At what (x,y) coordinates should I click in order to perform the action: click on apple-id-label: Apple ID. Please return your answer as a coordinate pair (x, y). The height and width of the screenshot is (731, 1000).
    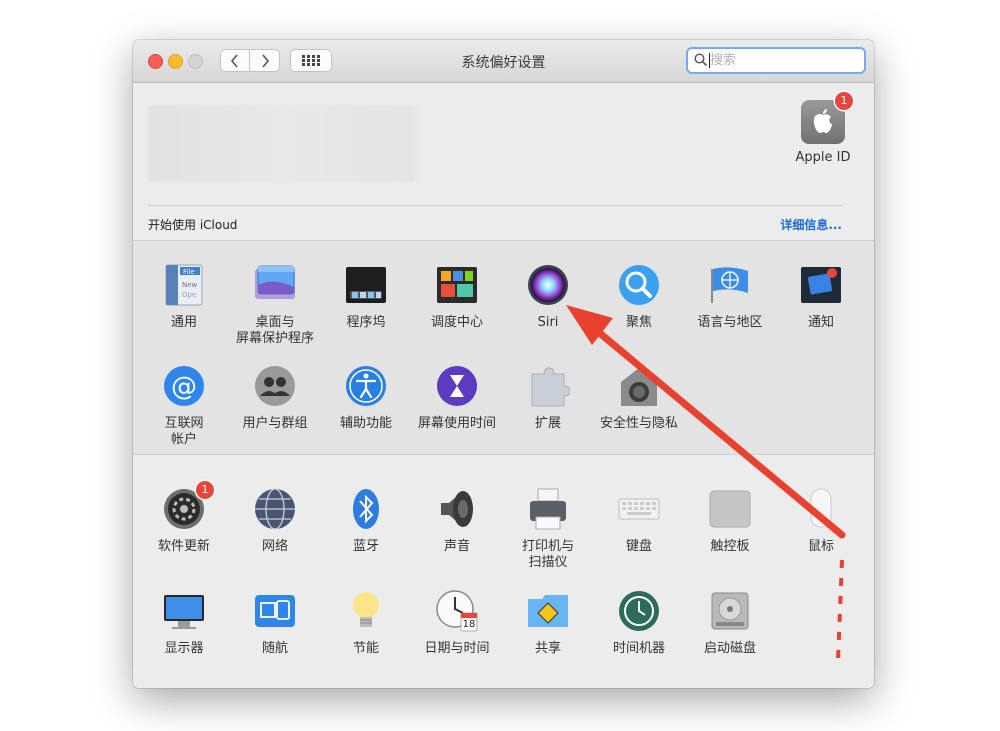
    Looking at the image, I should click on (823, 157).